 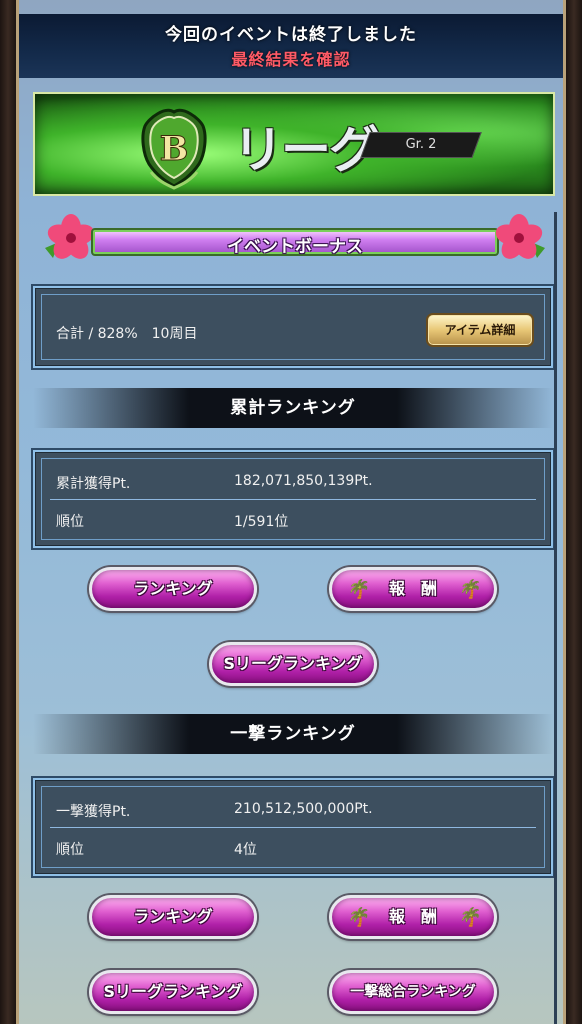 What do you see at coordinates (303, 809) in the screenshot?
I see `one-shot-points-value: 210,512,500,000Pt.` at bounding box center [303, 809].